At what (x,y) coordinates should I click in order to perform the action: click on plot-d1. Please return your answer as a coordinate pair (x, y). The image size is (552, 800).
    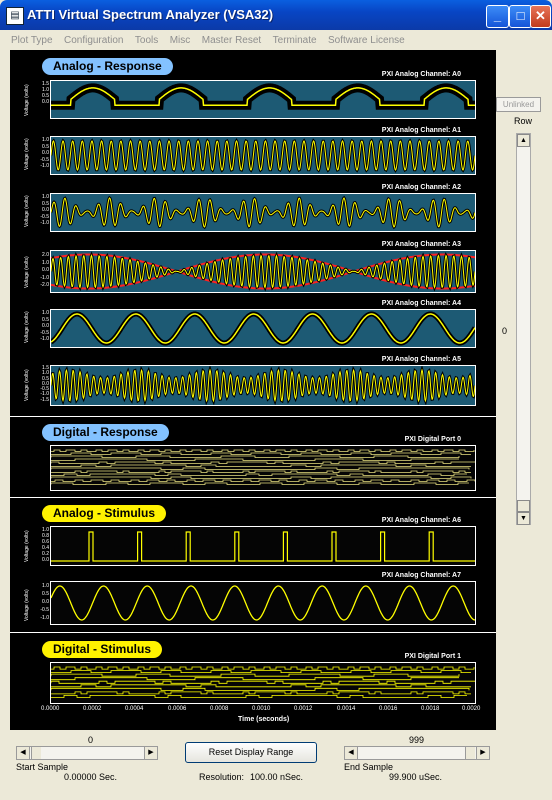
    Looking at the image, I should click on (263, 683).